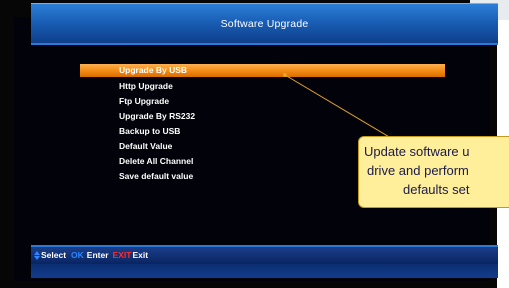 Image resolution: width=509 pixels, height=288 pixels. Describe the element at coordinates (77, 255) in the screenshot. I see `ok-key-label: OK` at that location.